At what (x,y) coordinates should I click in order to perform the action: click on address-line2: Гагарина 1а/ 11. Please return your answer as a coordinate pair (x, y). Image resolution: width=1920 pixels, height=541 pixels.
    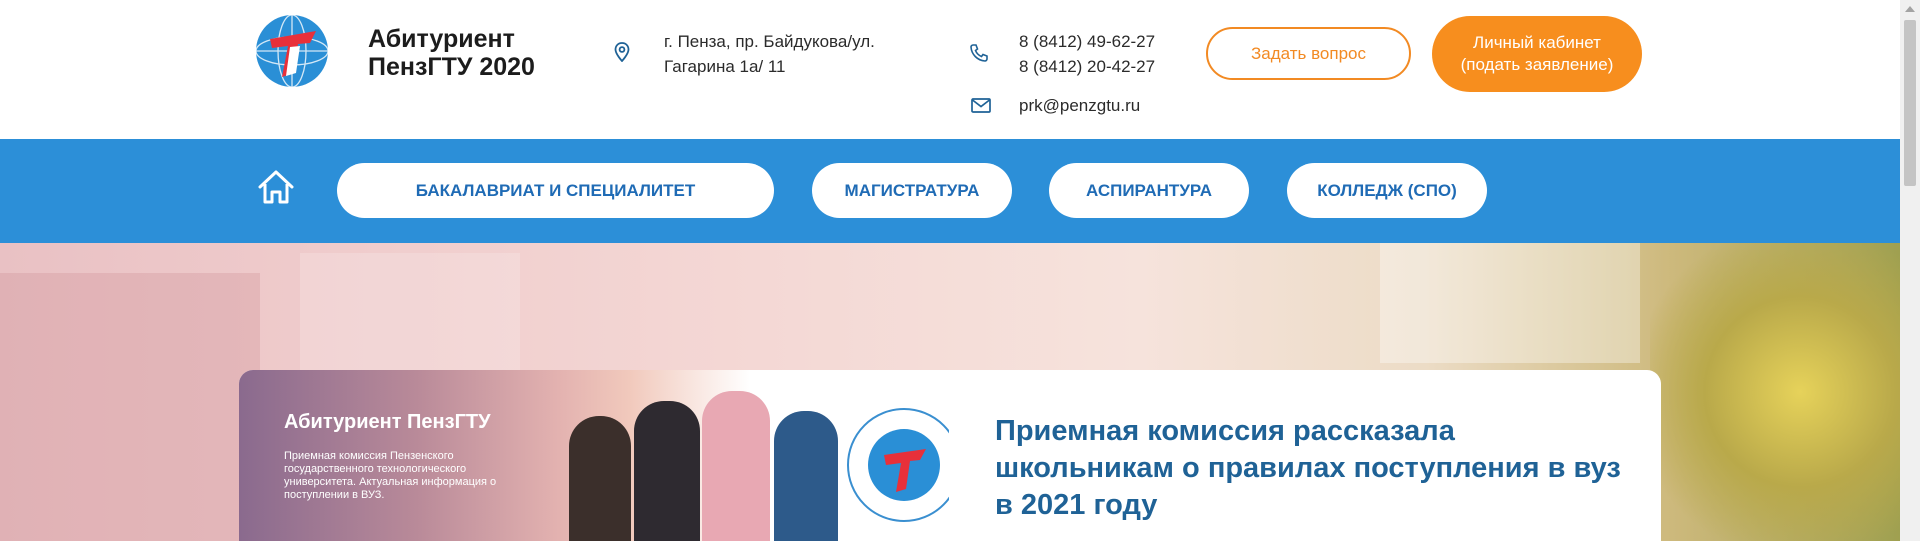
    Looking at the image, I should click on (725, 66).